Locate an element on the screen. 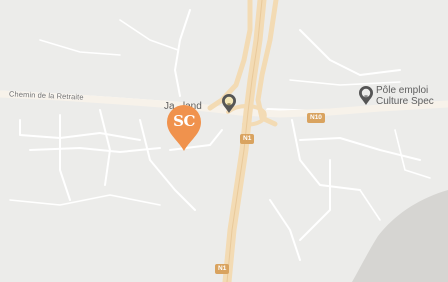  poi-label-pole-emploi: Pôle emploi is located at coordinates (402, 90).